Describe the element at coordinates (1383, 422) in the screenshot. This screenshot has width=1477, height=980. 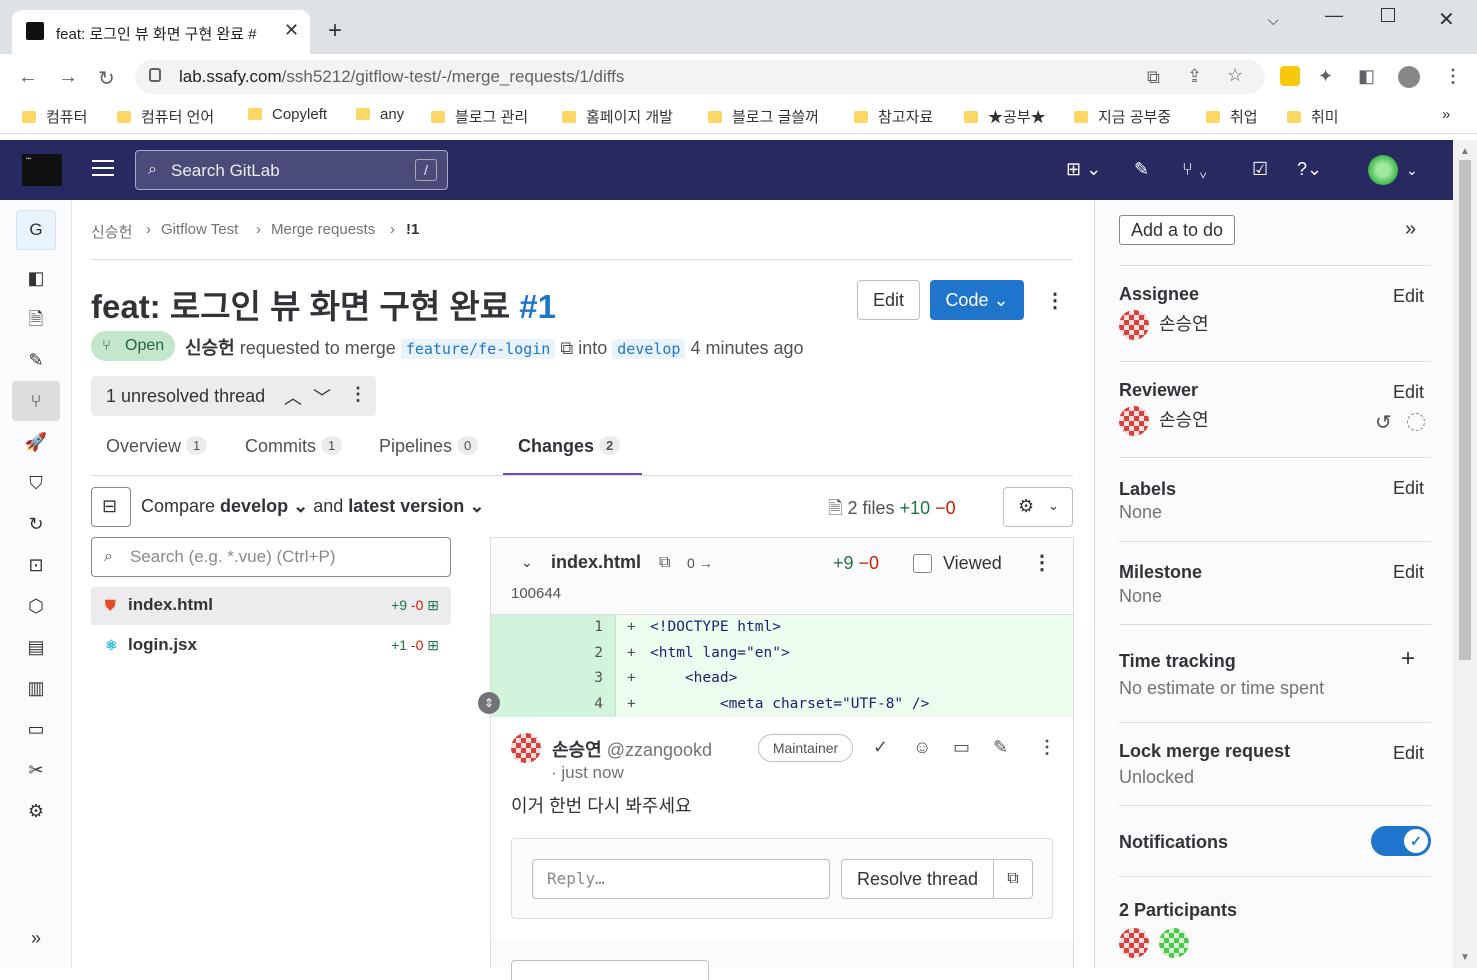
I see `rerequest-review-icon: ↺` at that location.